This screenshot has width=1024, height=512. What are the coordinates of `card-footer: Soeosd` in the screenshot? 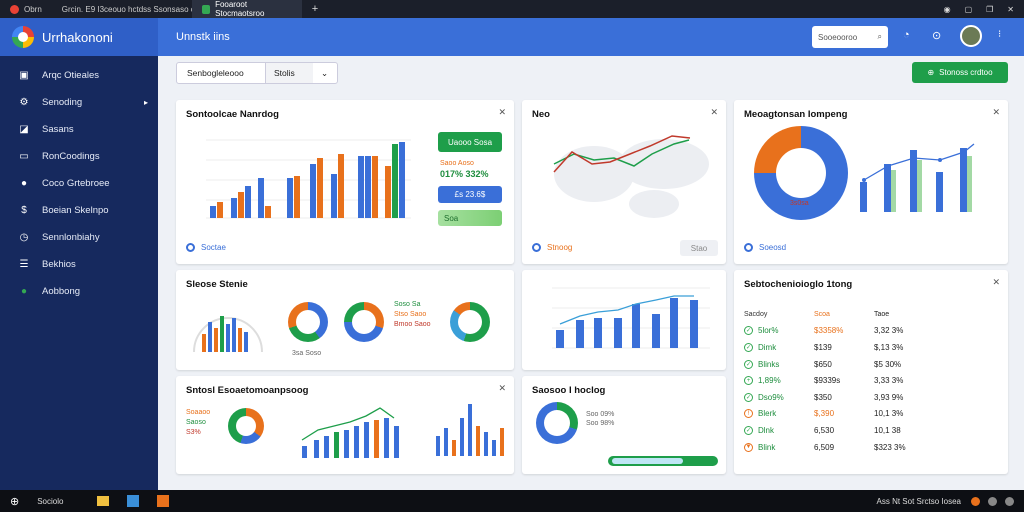 It's located at (765, 247).